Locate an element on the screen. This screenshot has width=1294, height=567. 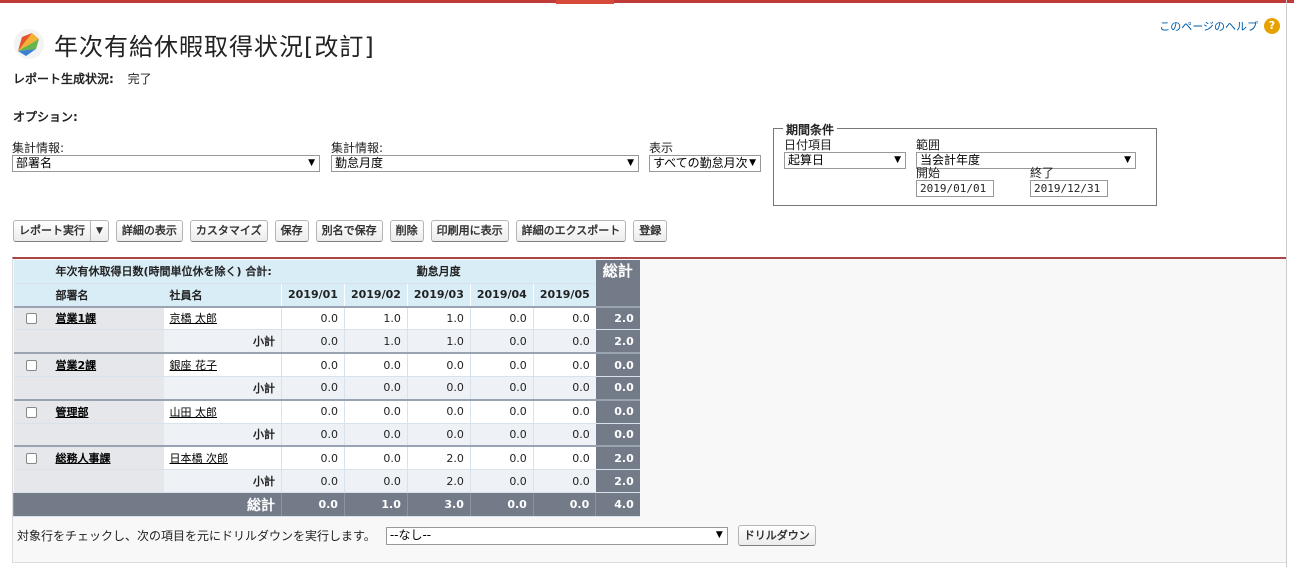
employee-link: 山田 太郎 is located at coordinates (194, 412).